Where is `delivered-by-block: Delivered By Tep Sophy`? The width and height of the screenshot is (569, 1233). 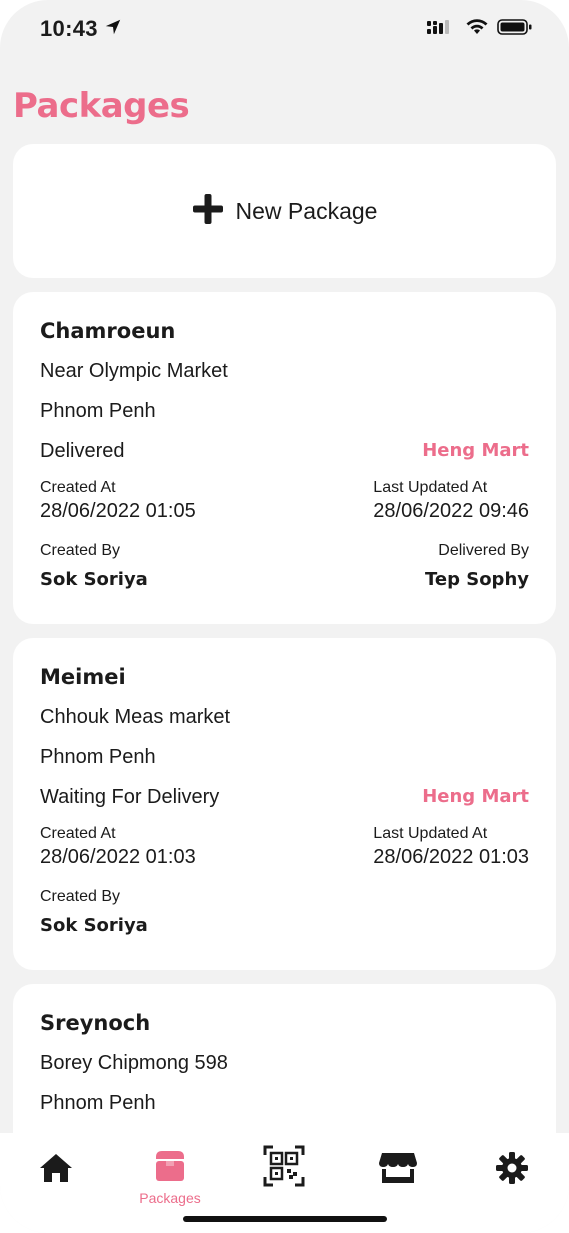 delivered-by-block: Delivered By Tep Sophy is located at coordinates (477, 567).